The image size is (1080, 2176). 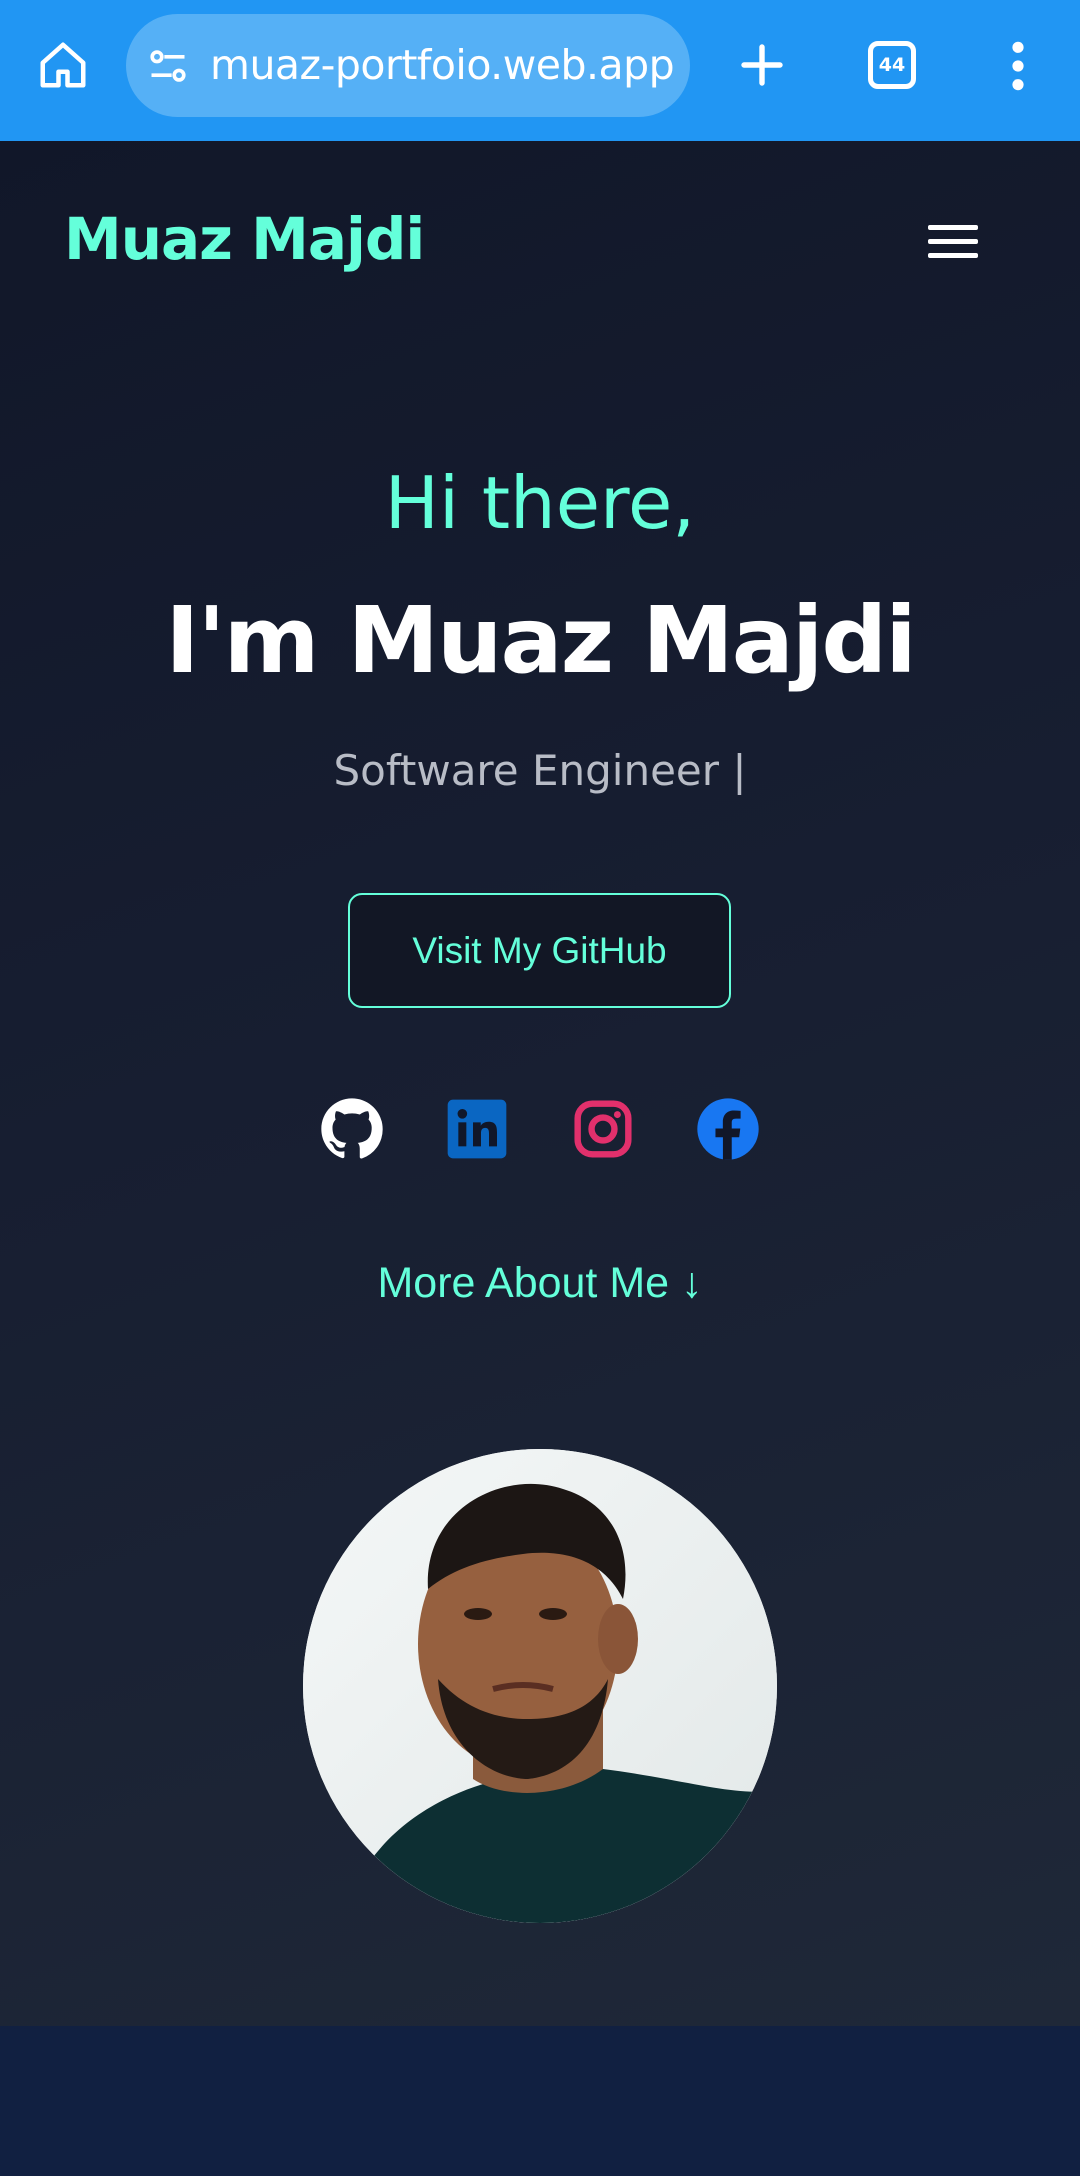 What do you see at coordinates (1018, 66) in the screenshot?
I see `more-vert-icon` at bounding box center [1018, 66].